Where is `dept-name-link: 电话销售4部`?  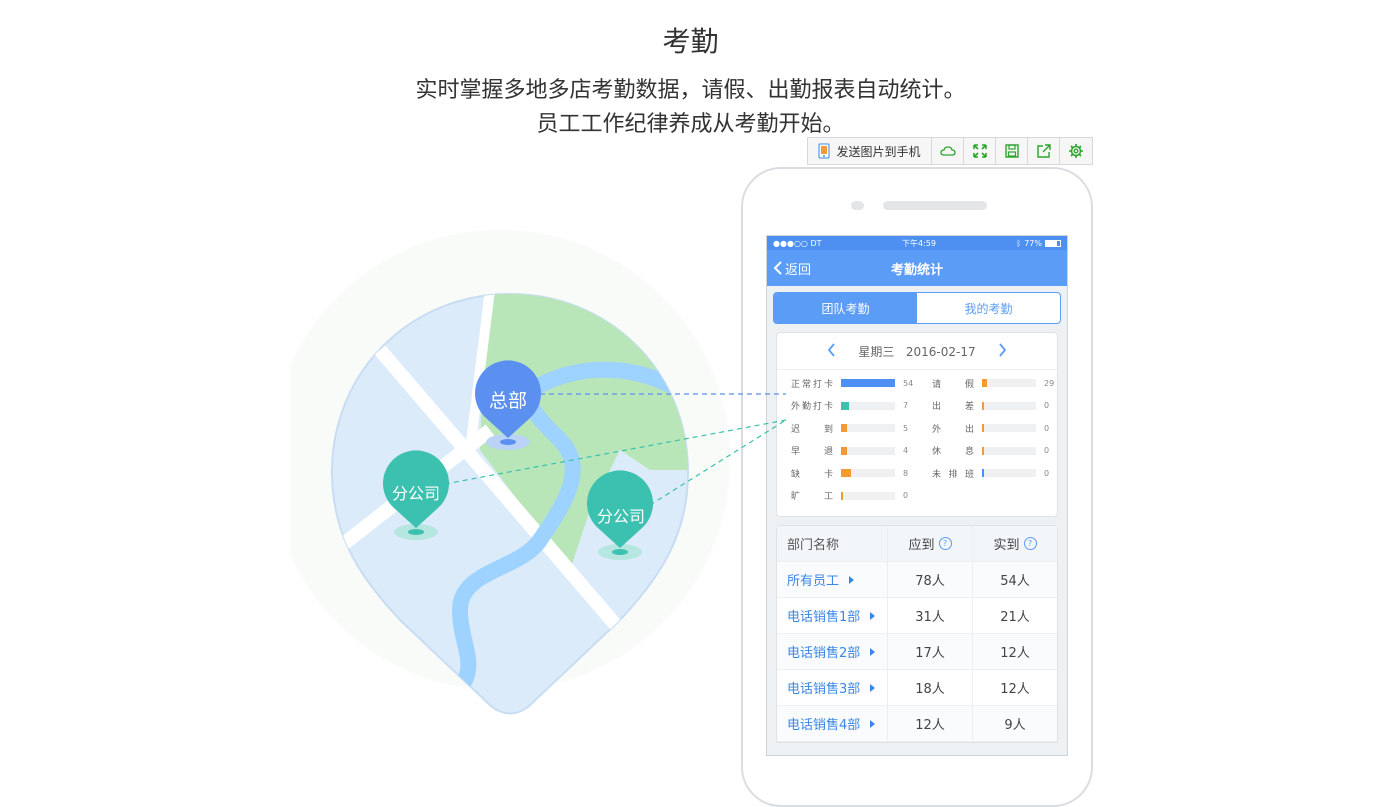 dept-name-link: 电话销售4部 is located at coordinates (832, 723).